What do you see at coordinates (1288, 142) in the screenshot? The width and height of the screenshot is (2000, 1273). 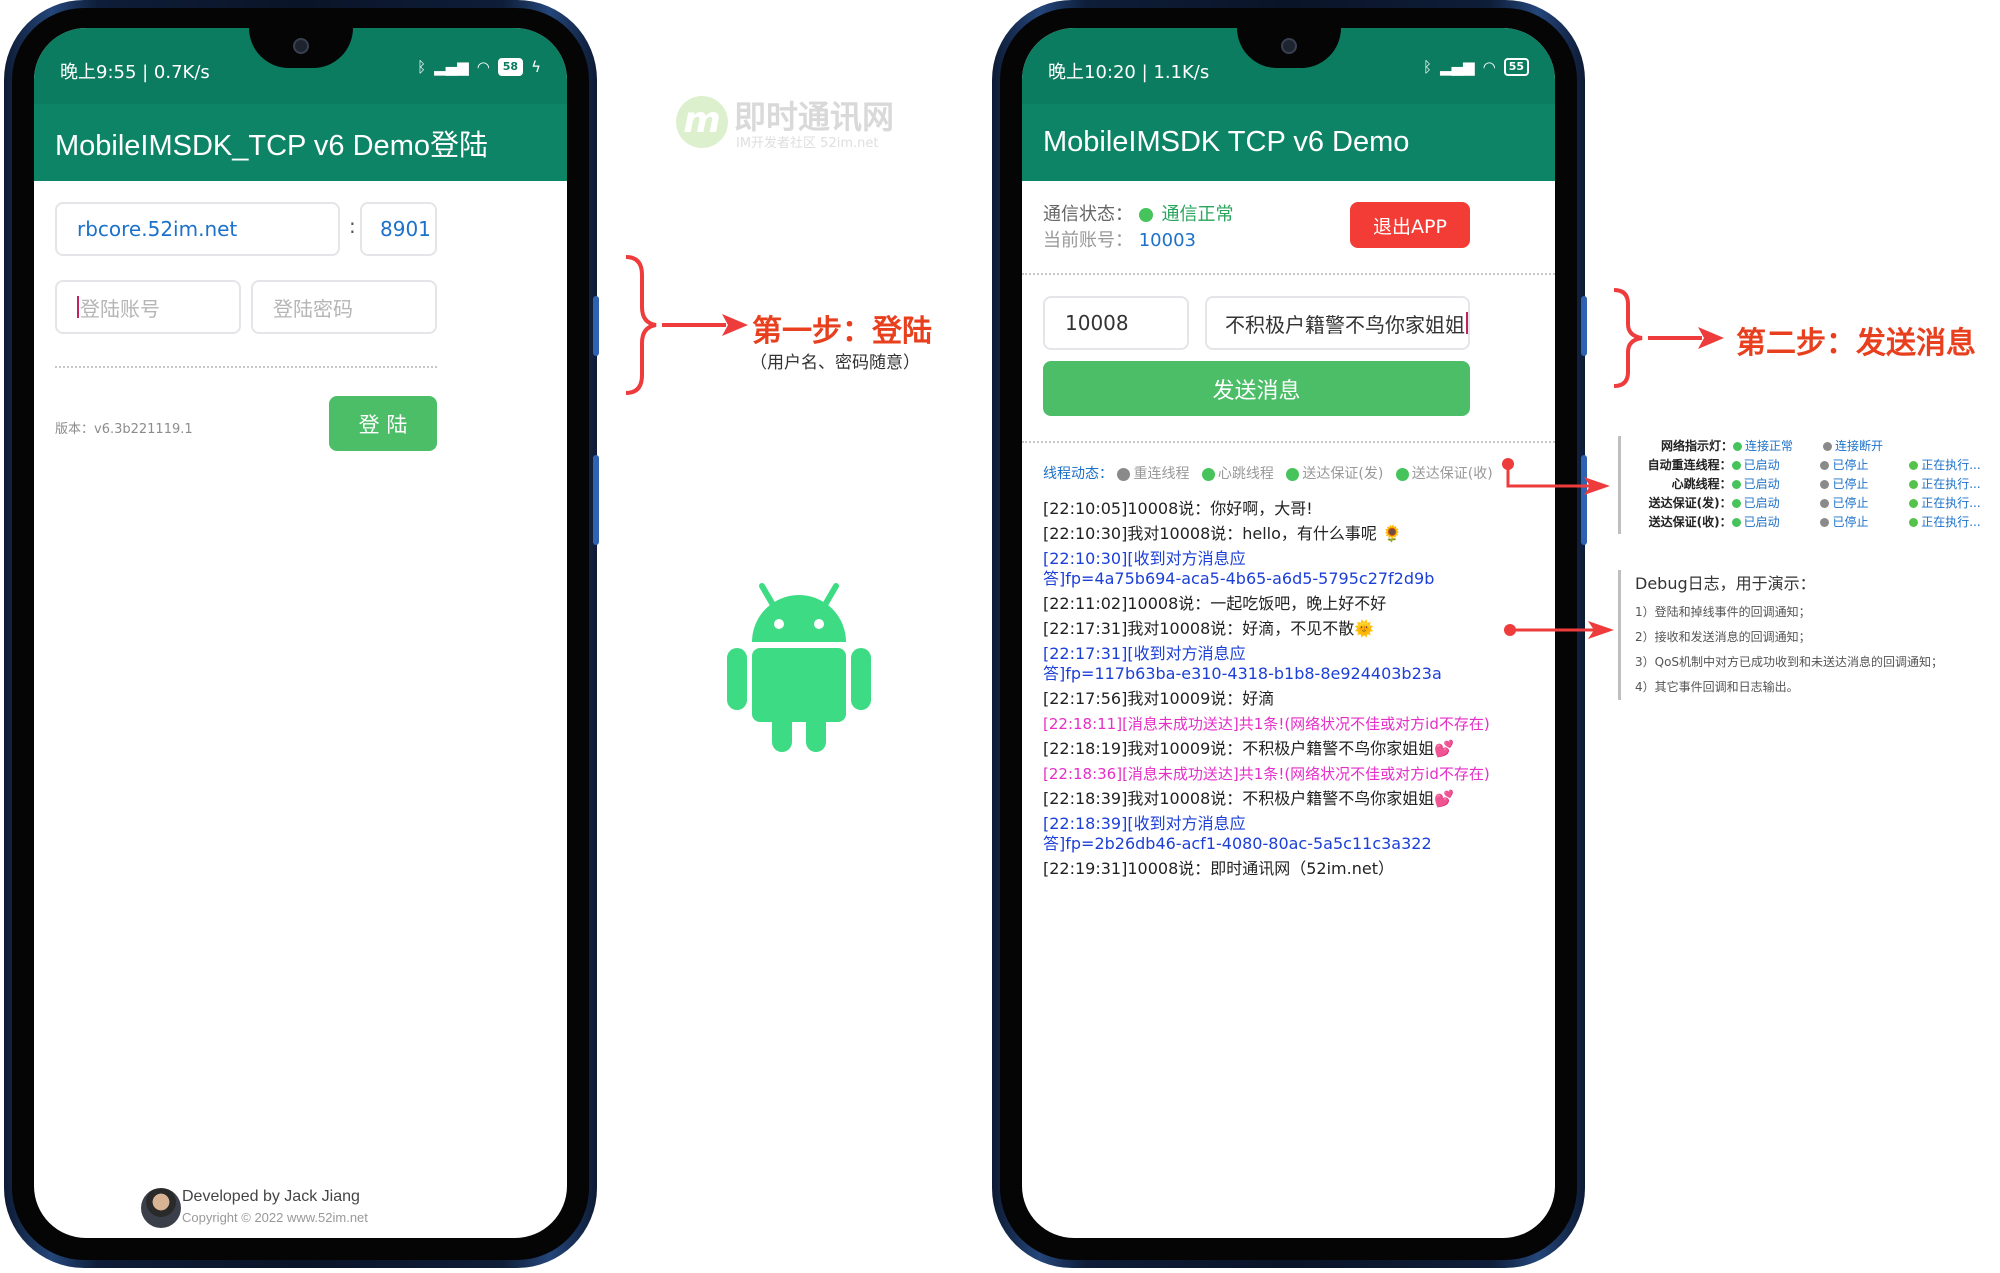 I see `app-title: MobileIMSDK TCP v6 Demo` at bounding box center [1288, 142].